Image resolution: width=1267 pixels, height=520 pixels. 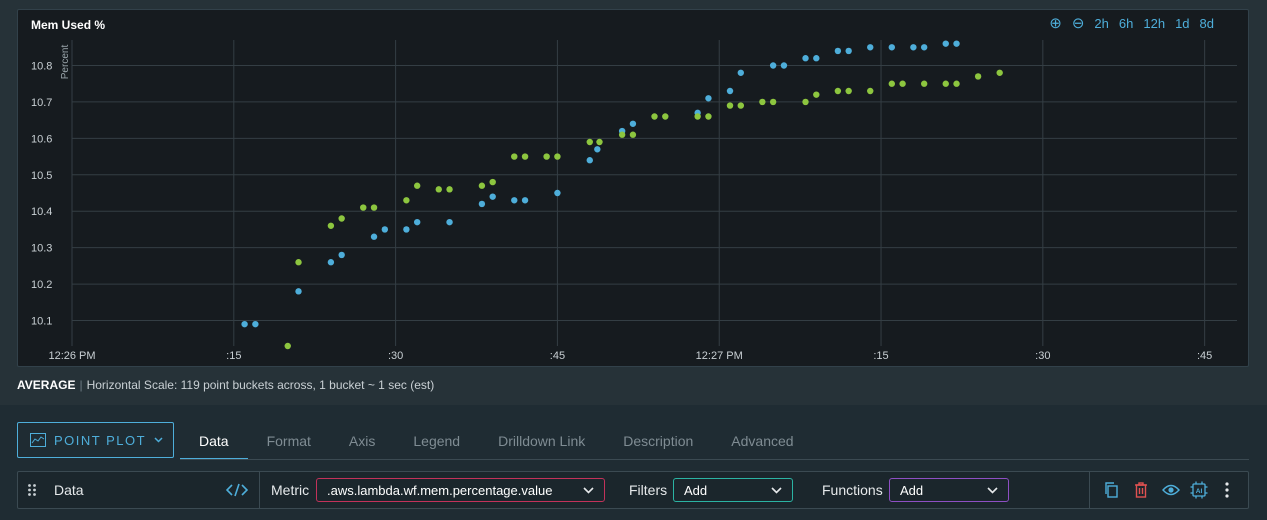 I want to click on tab-drilldown-link: Drilldown Link, so click(x=541, y=442).